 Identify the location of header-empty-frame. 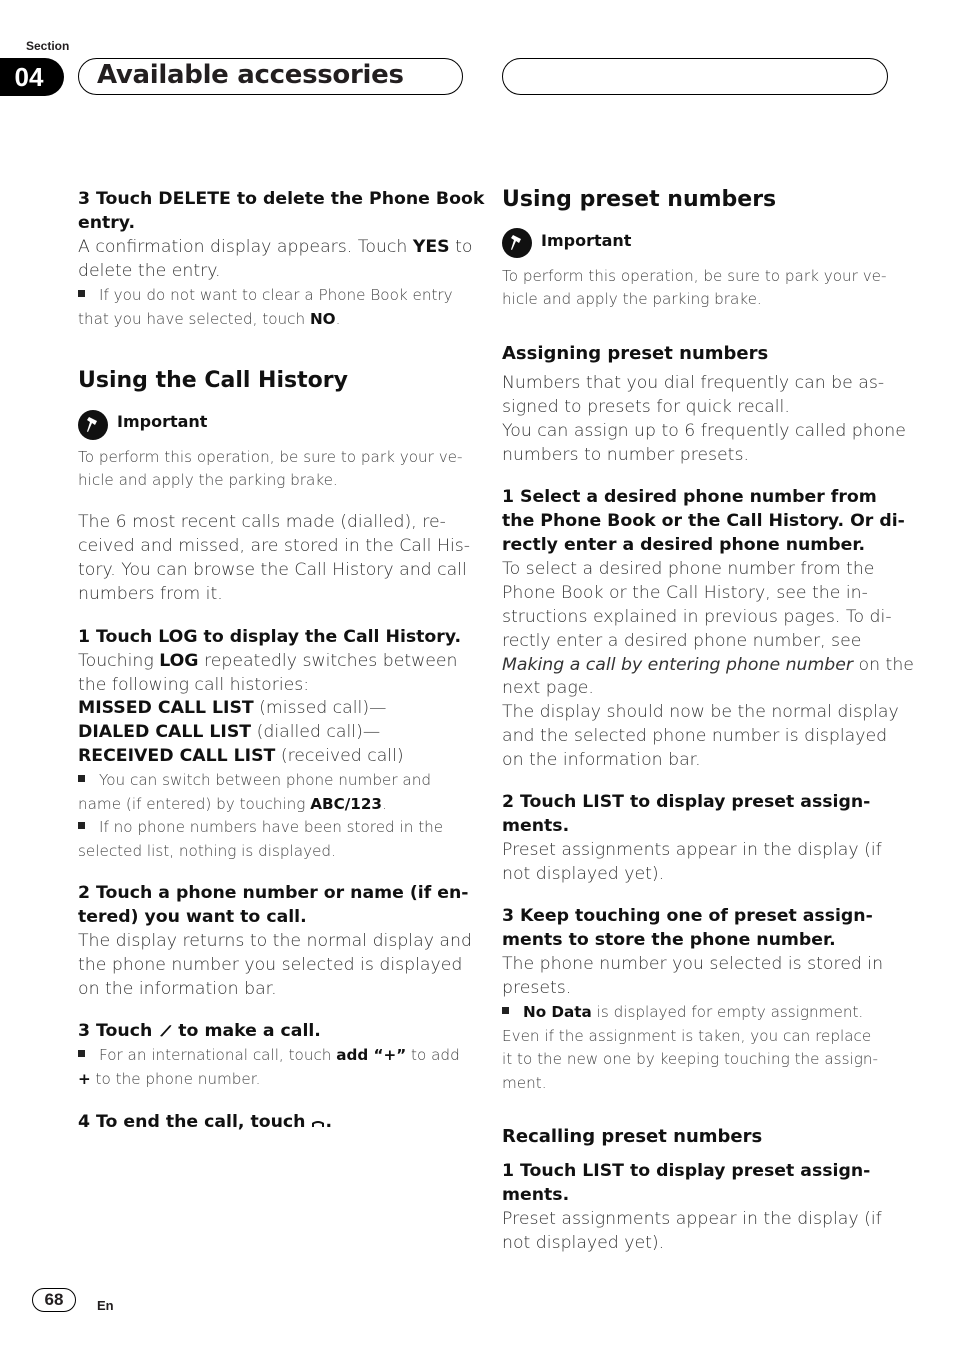
(695, 76).